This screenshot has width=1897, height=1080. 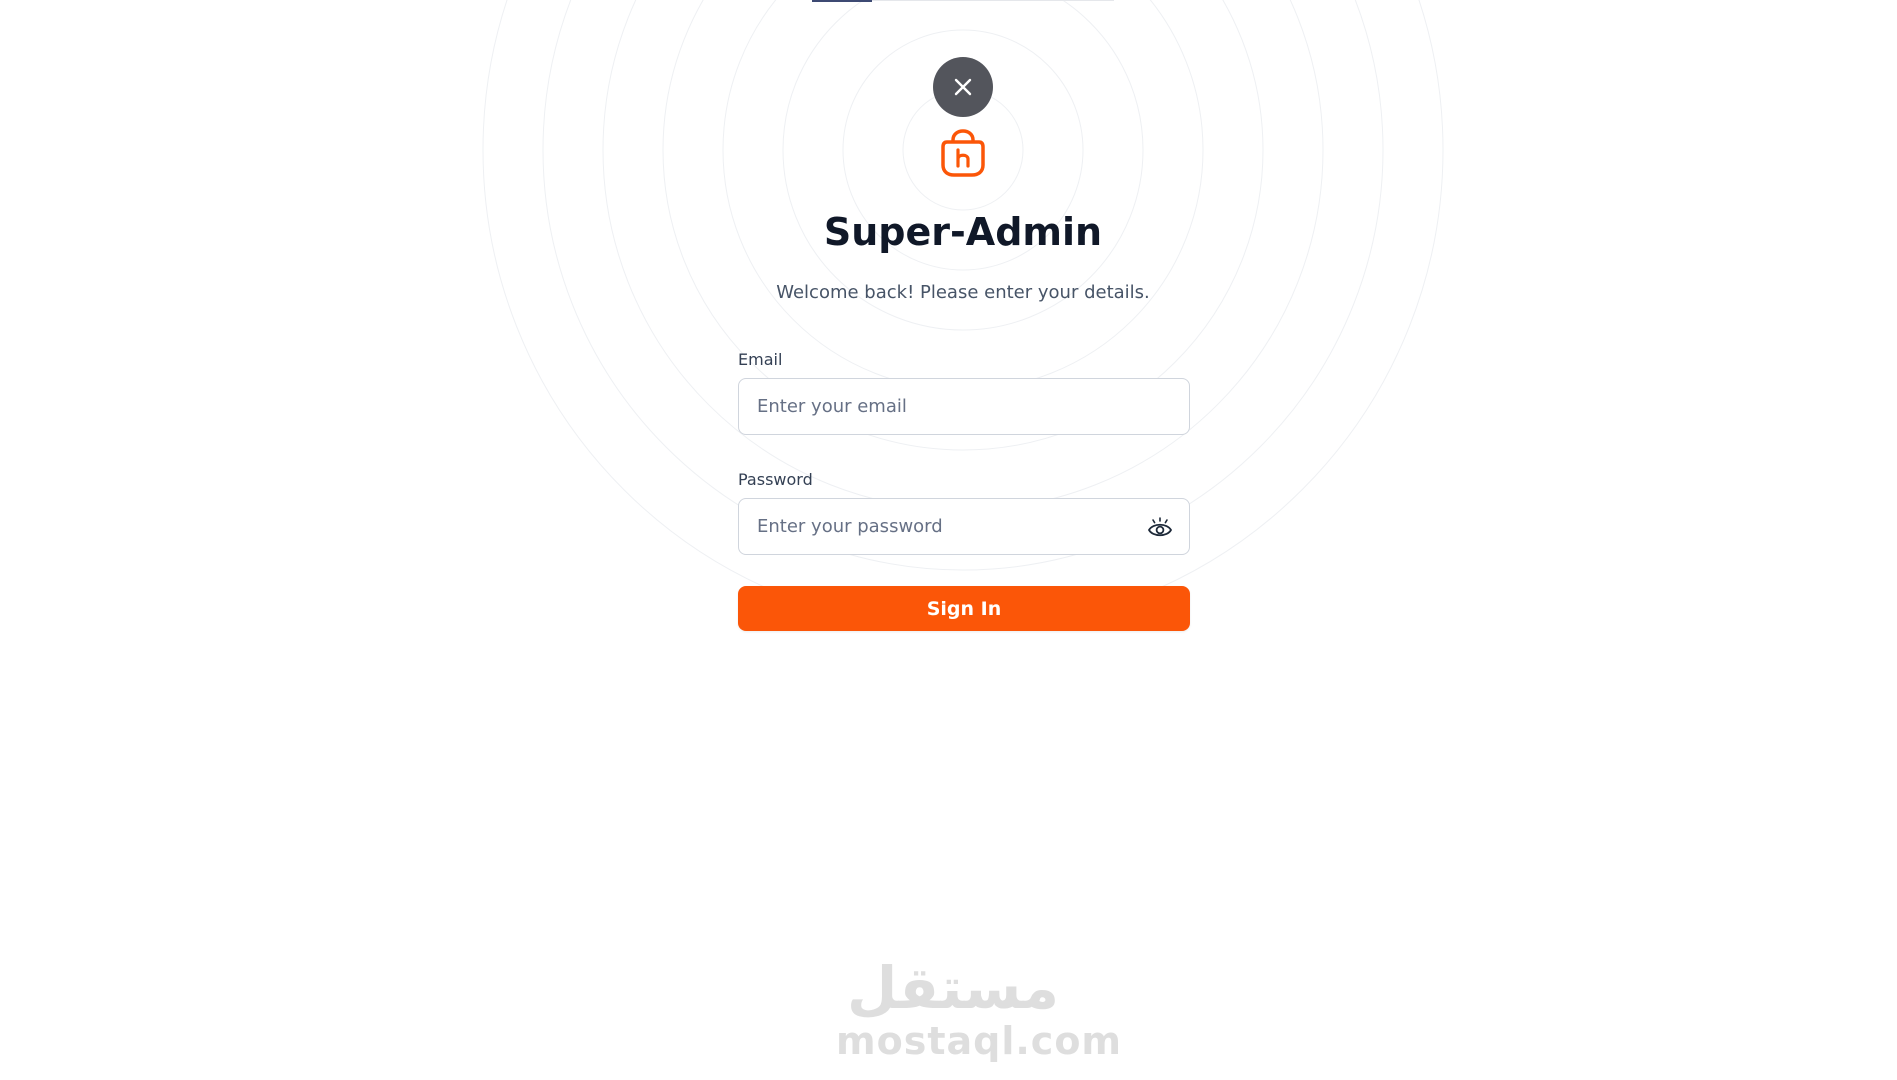 I want to click on progress-indicator-active, so click(x=842, y=1).